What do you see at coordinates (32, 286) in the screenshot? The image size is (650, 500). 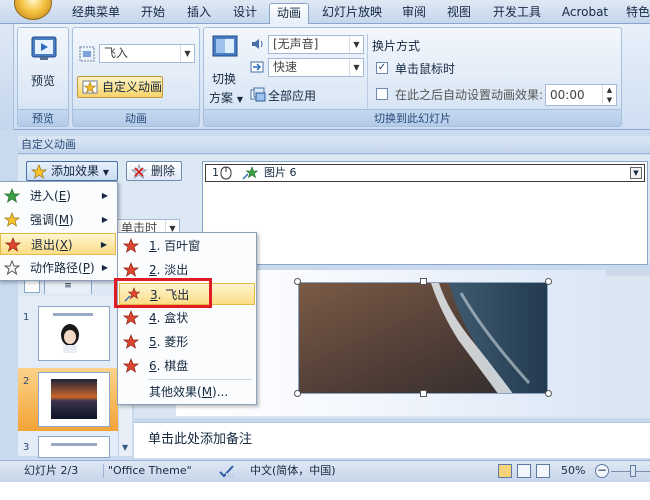 I see `slides-tab` at bounding box center [32, 286].